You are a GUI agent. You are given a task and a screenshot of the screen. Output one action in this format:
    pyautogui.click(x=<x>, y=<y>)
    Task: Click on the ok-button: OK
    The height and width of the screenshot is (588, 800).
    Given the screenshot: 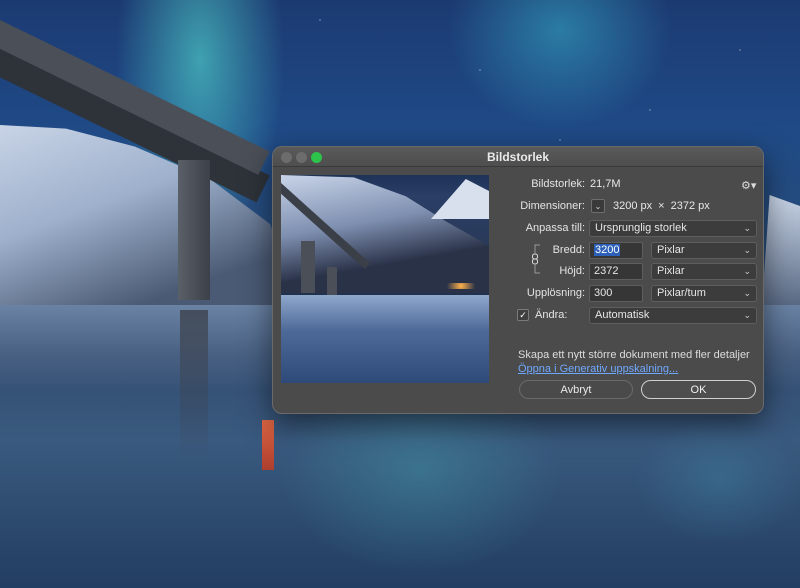 What is the action you would take?
    pyautogui.click(x=698, y=389)
    